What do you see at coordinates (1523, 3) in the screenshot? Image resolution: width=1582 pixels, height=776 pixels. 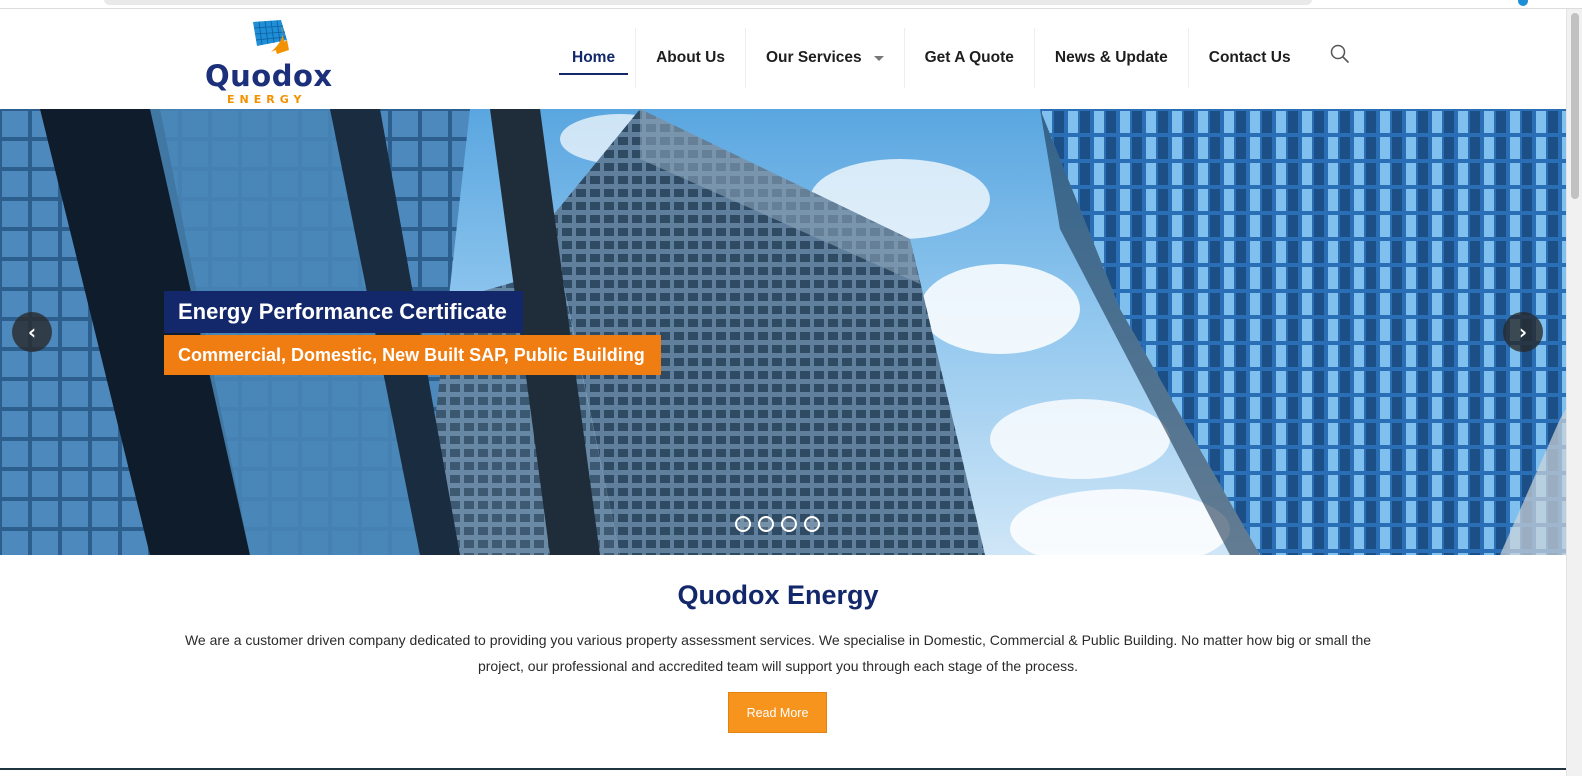 I see `profile-icon` at bounding box center [1523, 3].